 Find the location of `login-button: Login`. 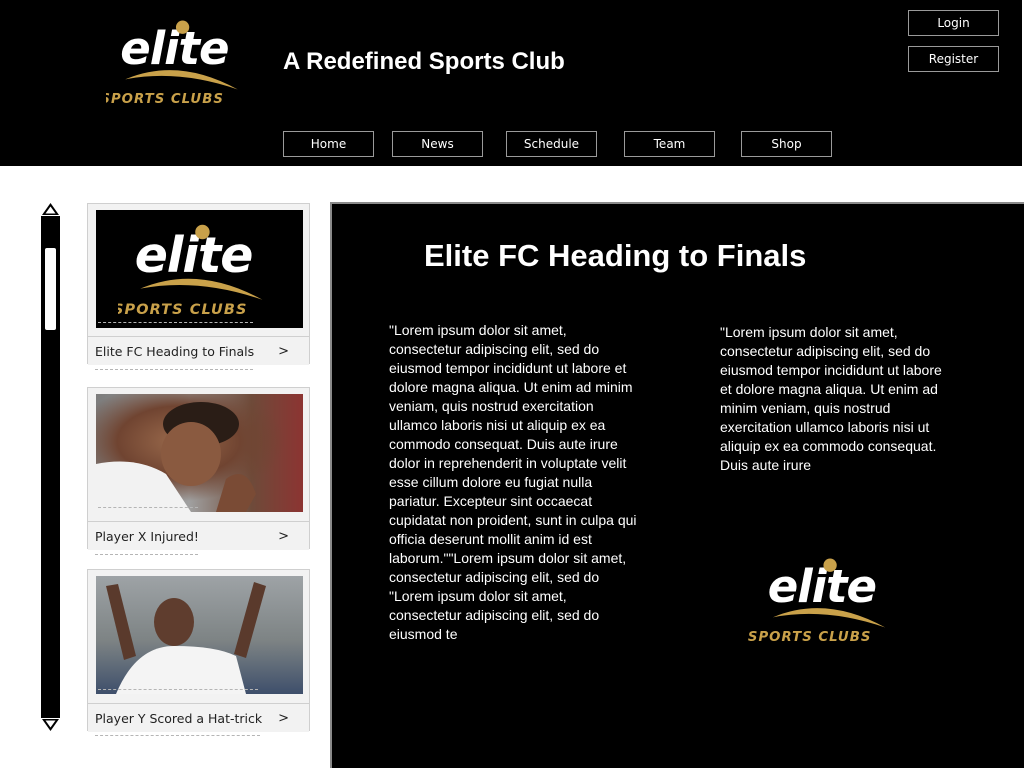

login-button: Login is located at coordinates (953, 23).